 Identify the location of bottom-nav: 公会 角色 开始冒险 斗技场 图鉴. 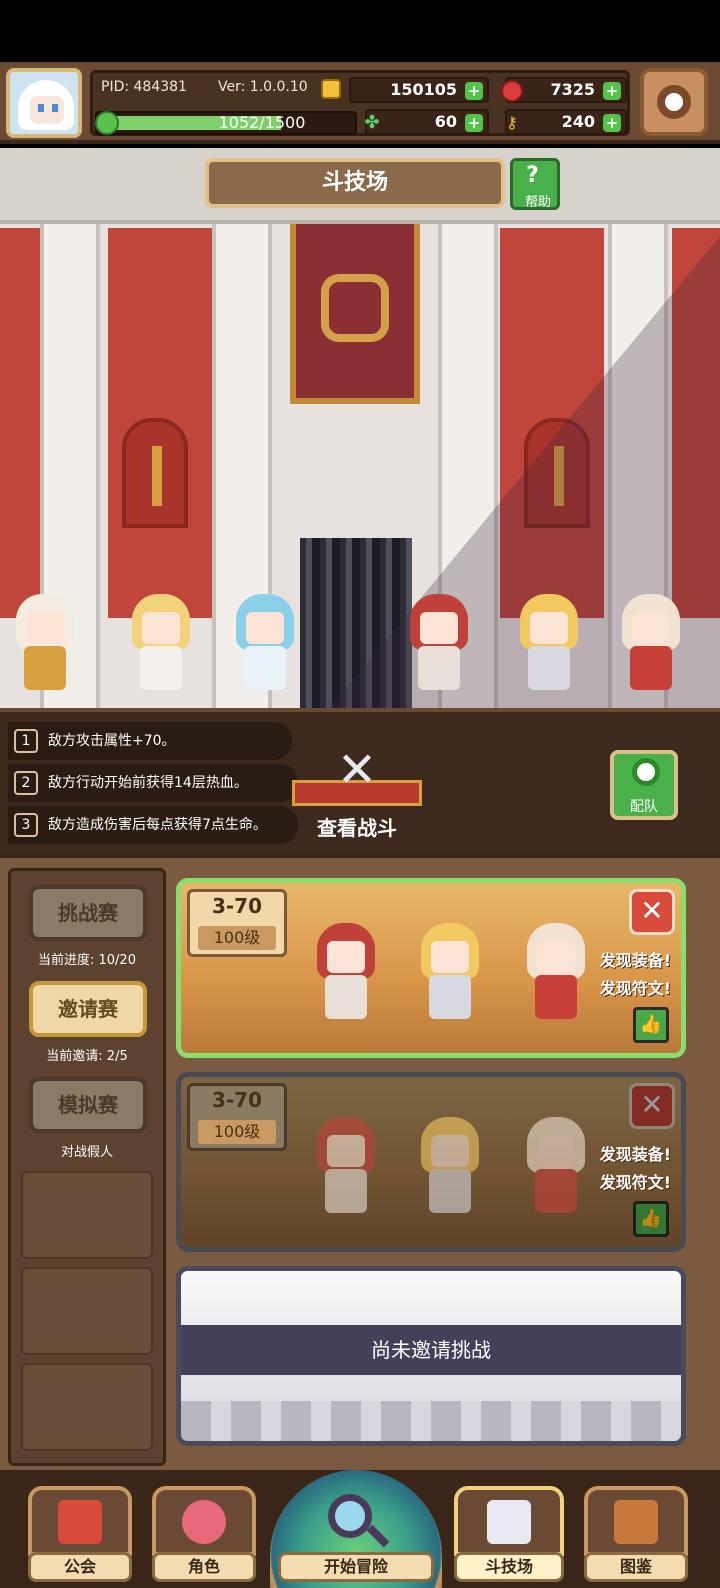
(360, 1529).